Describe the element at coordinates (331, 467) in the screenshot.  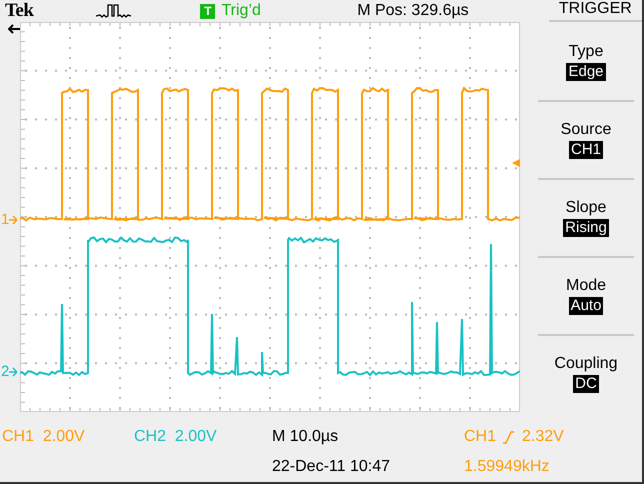
I see `date-time: 22-Dec-11 10:47` at that location.